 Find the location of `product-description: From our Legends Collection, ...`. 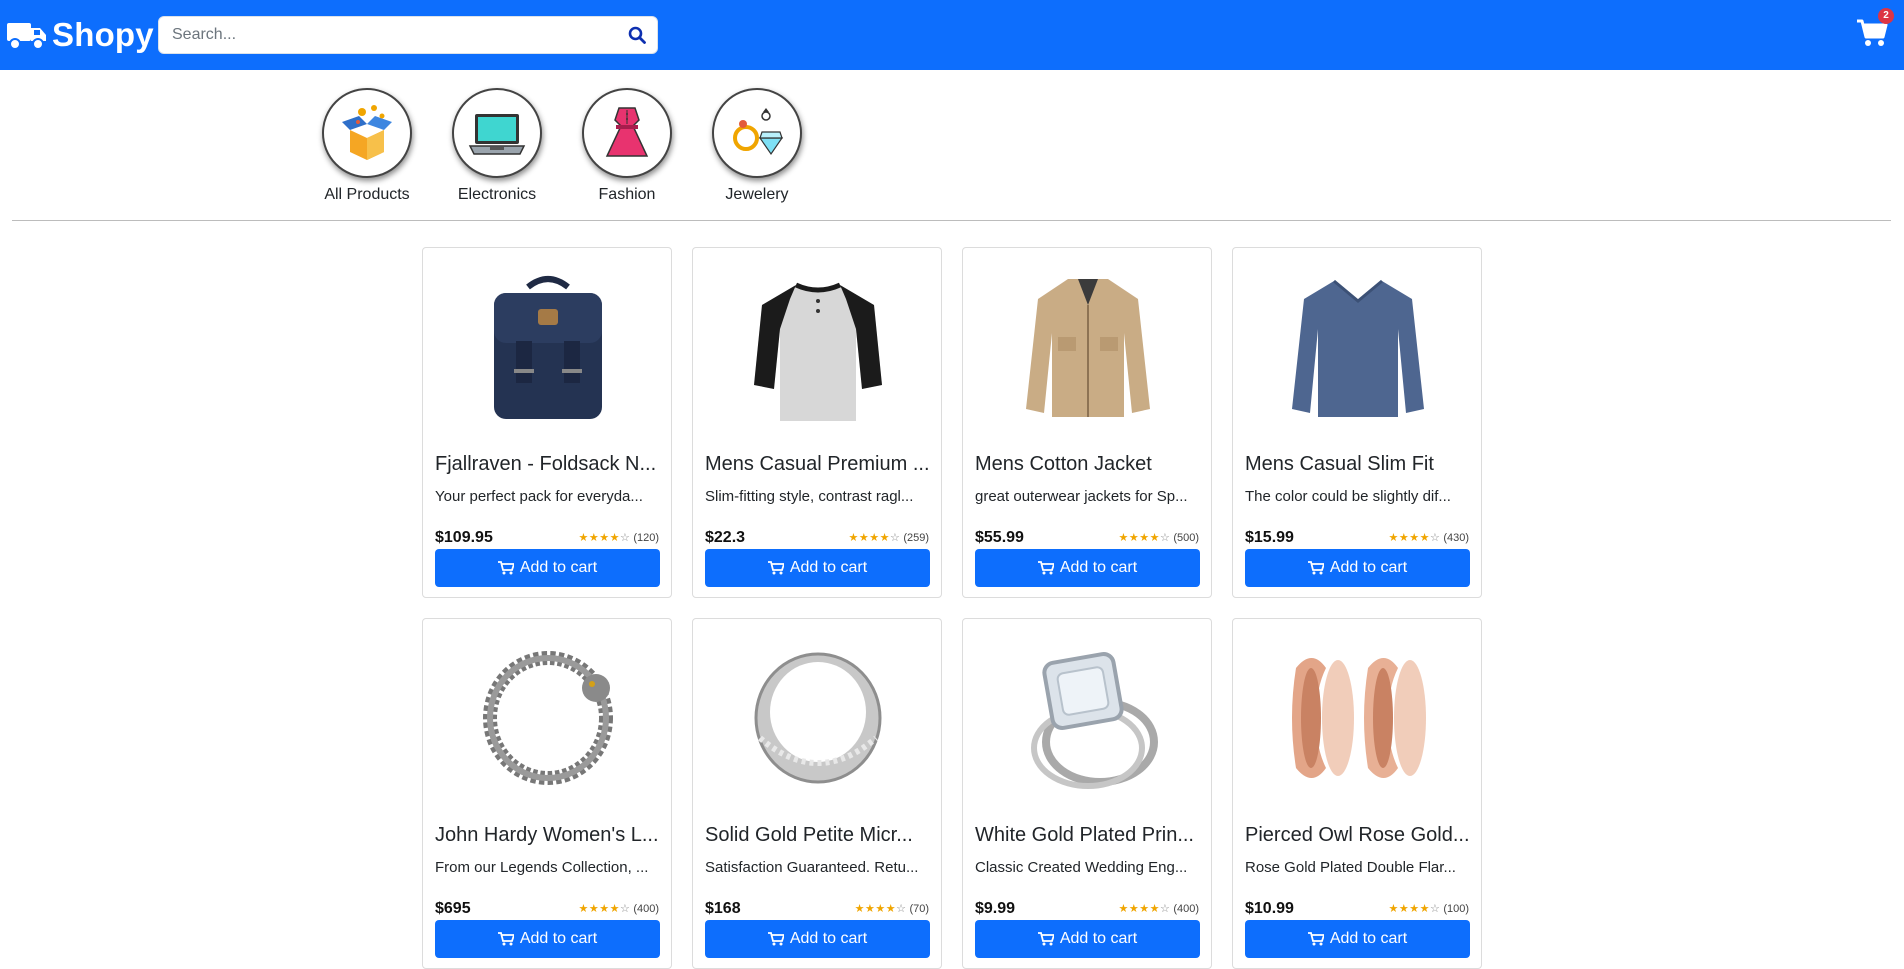

product-description: From our Legends Collection, ... is located at coordinates (542, 867).